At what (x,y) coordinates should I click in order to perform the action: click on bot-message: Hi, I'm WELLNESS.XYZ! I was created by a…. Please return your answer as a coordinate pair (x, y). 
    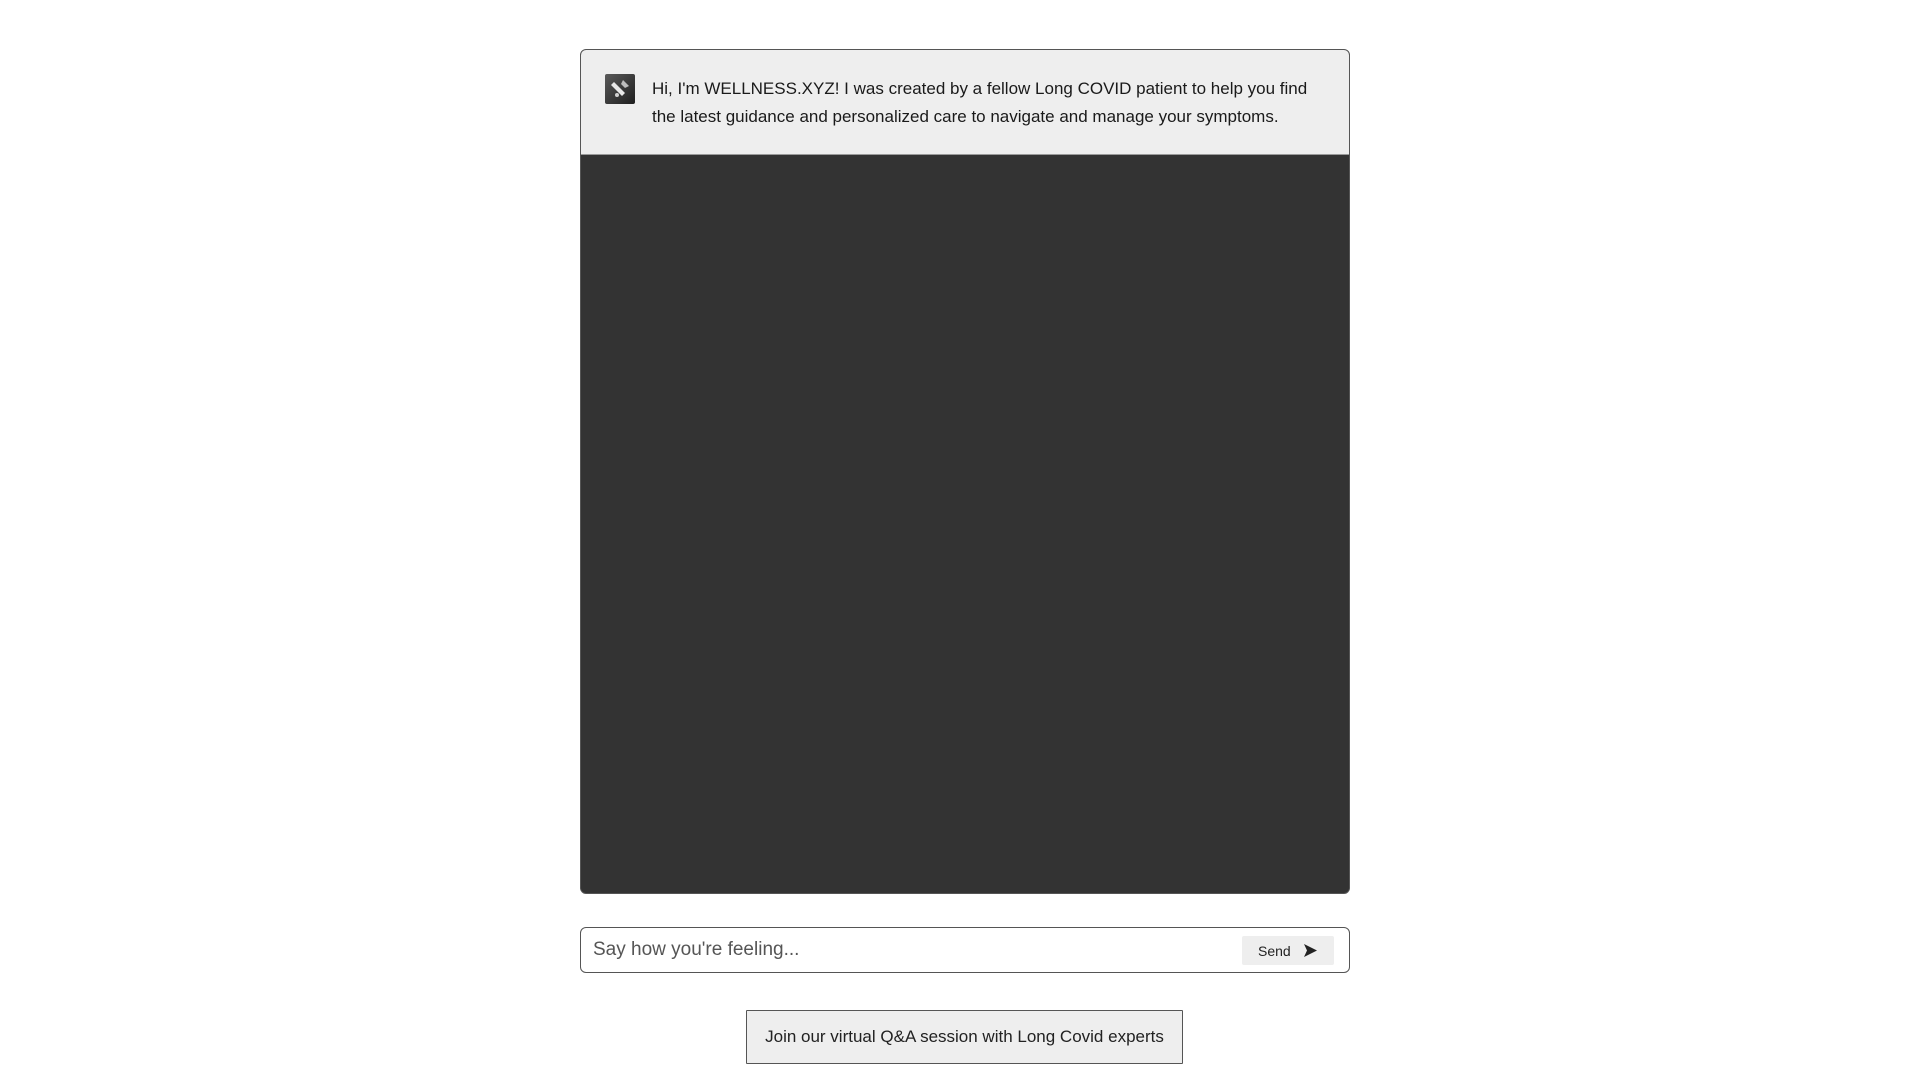
    Looking at the image, I should click on (965, 102).